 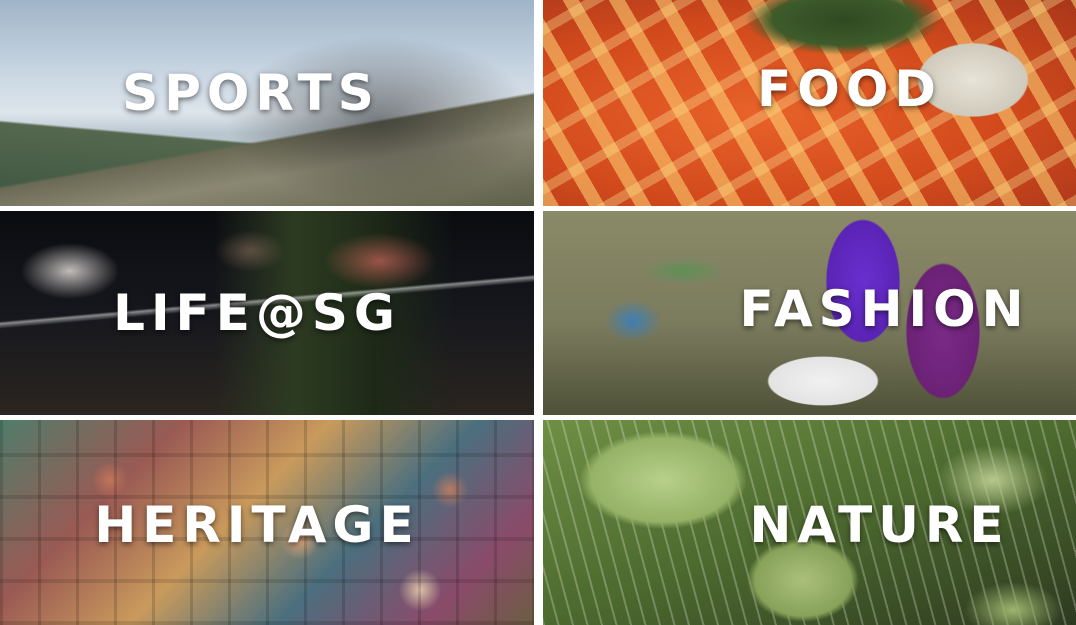 What do you see at coordinates (849, 89) in the screenshot?
I see `tile-label-food: FOOD` at bounding box center [849, 89].